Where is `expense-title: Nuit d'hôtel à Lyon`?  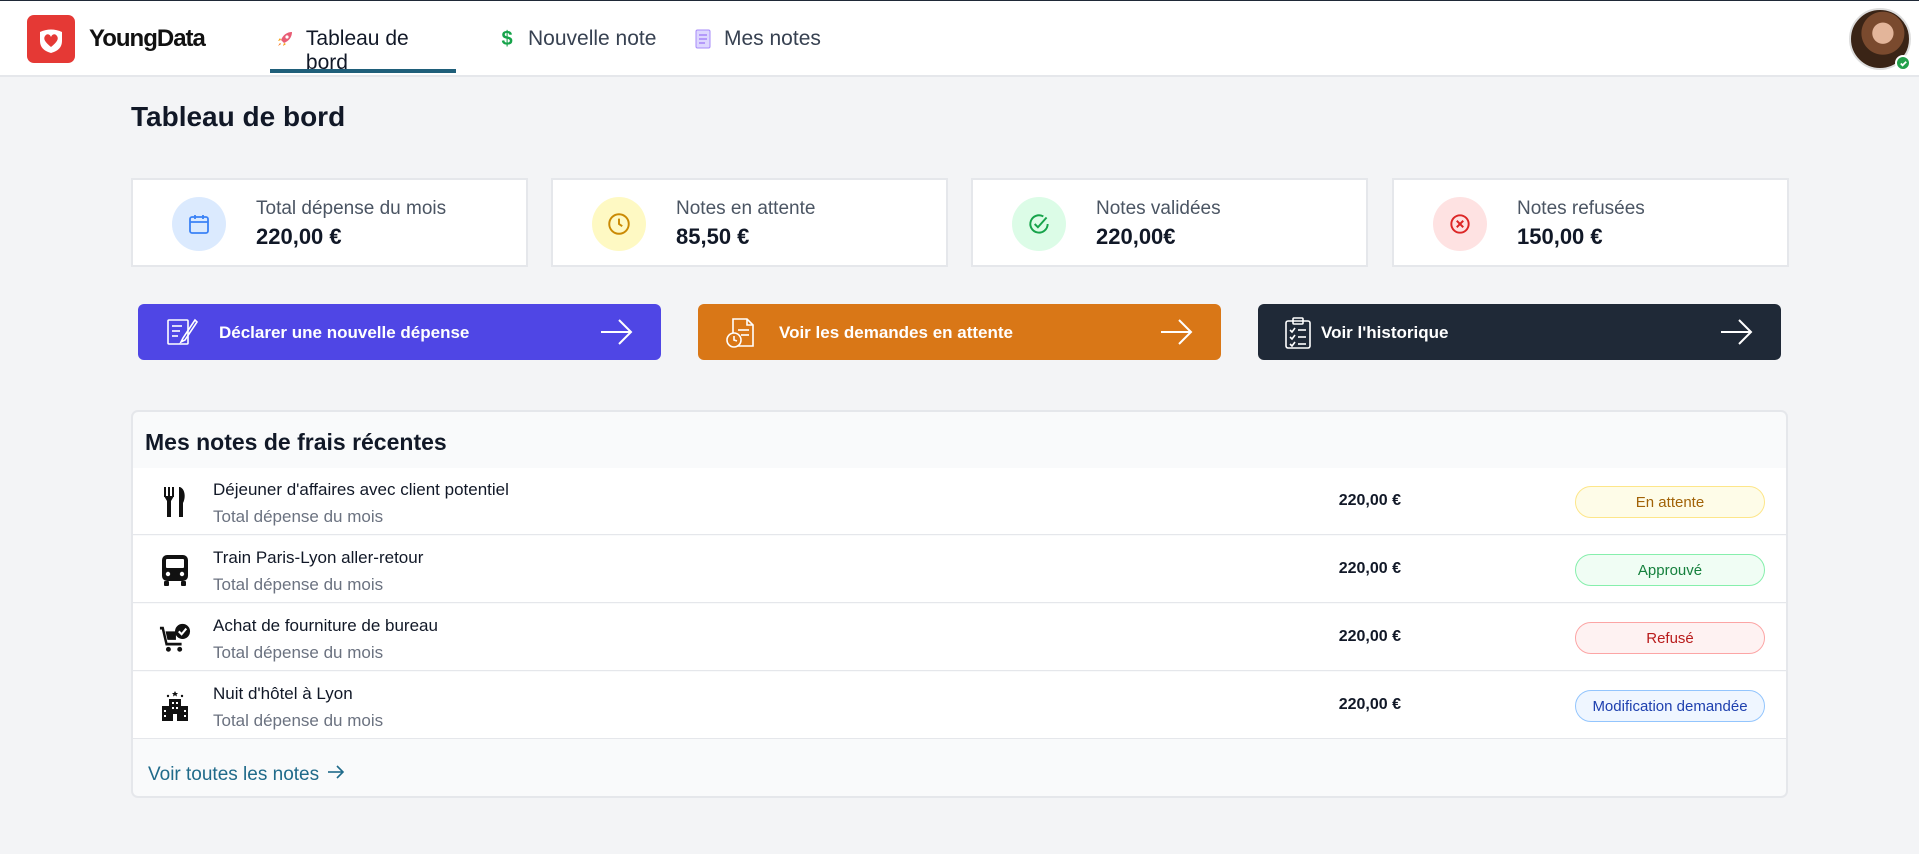
expense-title: Nuit d'hôtel à Lyon is located at coordinates (283, 693).